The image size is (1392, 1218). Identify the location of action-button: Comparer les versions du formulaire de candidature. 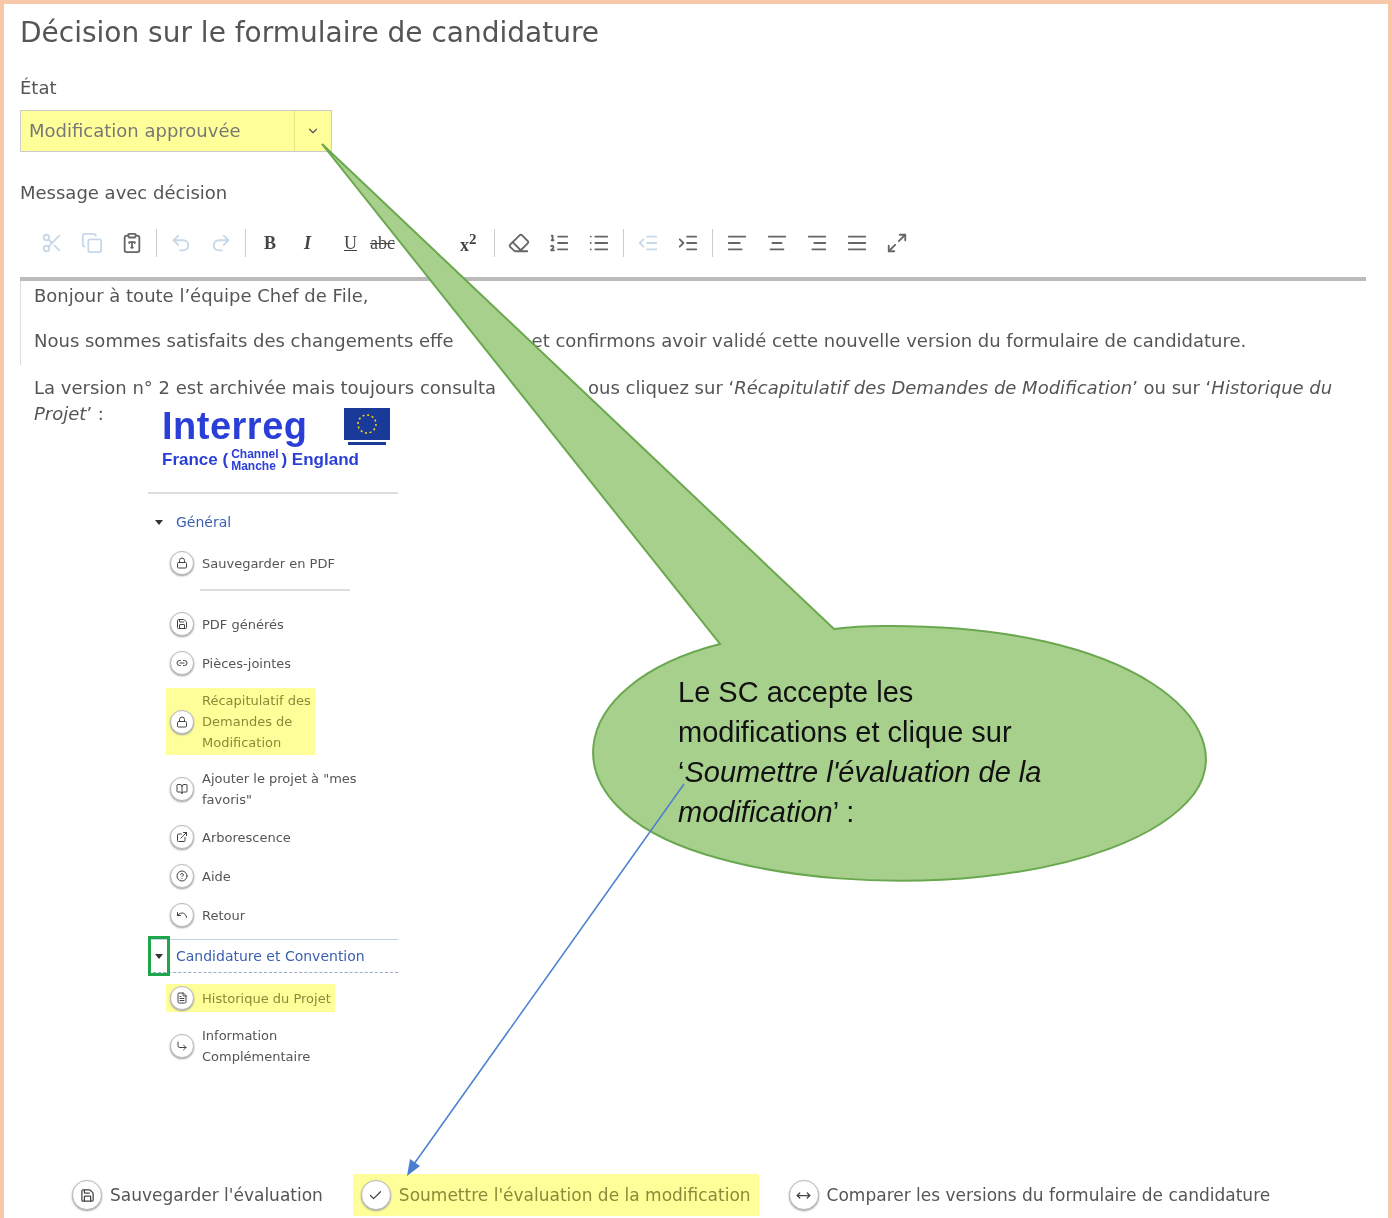
(1029, 1195).